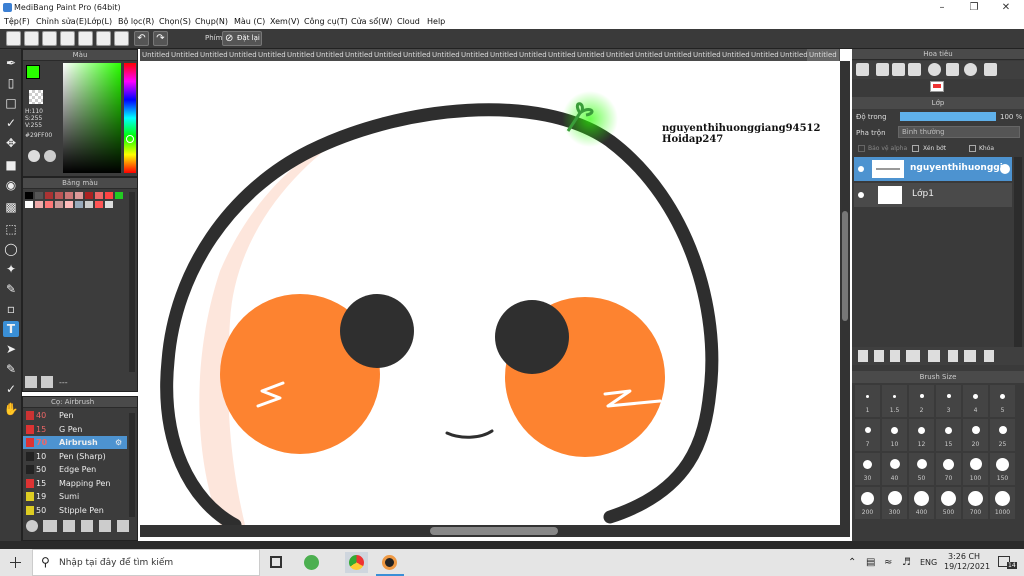 This screenshot has width=1024, height=576. Describe the element at coordinates (948, 401) in the screenshot. I see `brush-size-cell: 3` at that location.